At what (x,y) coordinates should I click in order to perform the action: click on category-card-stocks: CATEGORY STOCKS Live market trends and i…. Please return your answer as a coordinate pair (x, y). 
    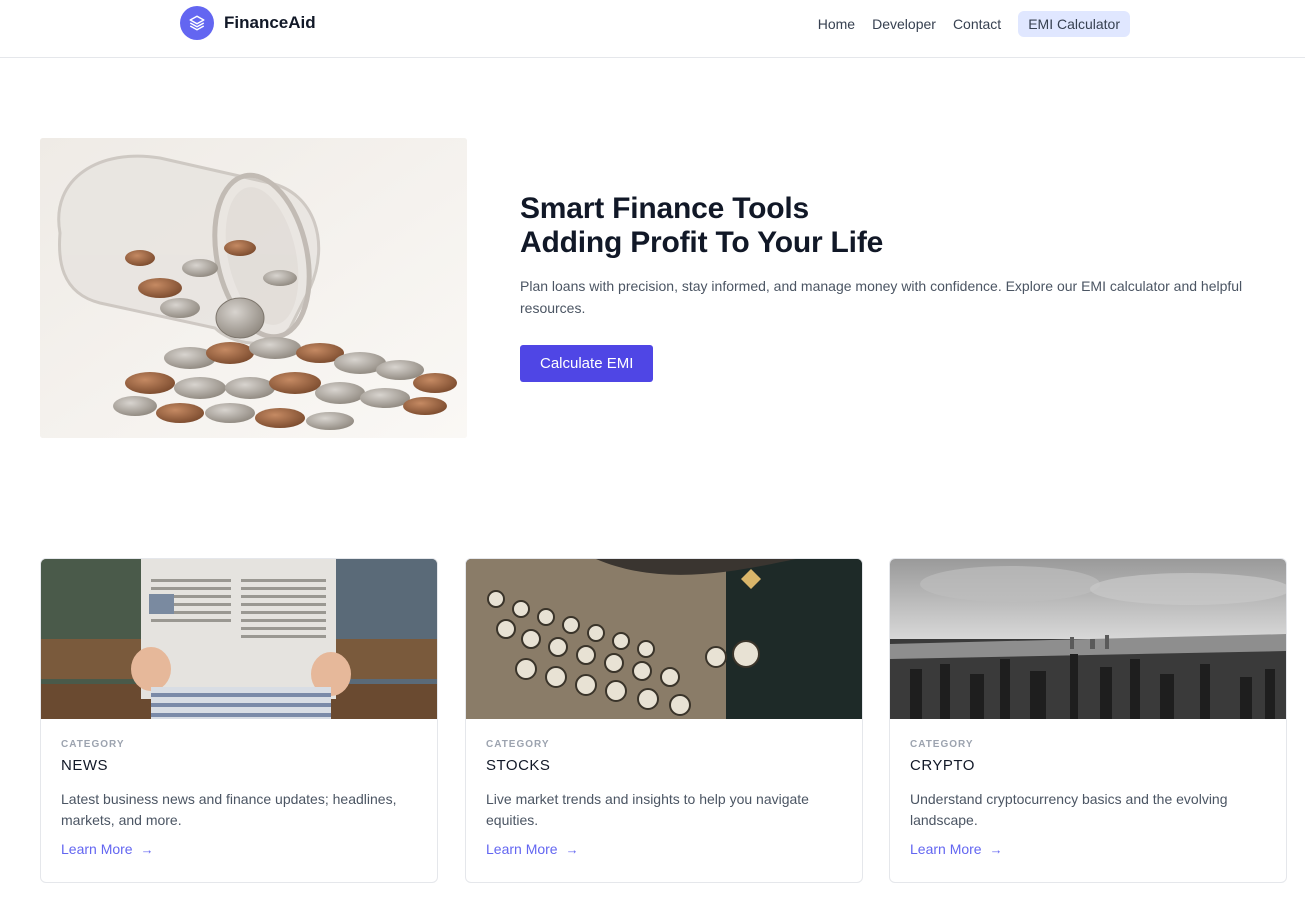
    Looking at the image, I should click on (664, 720).